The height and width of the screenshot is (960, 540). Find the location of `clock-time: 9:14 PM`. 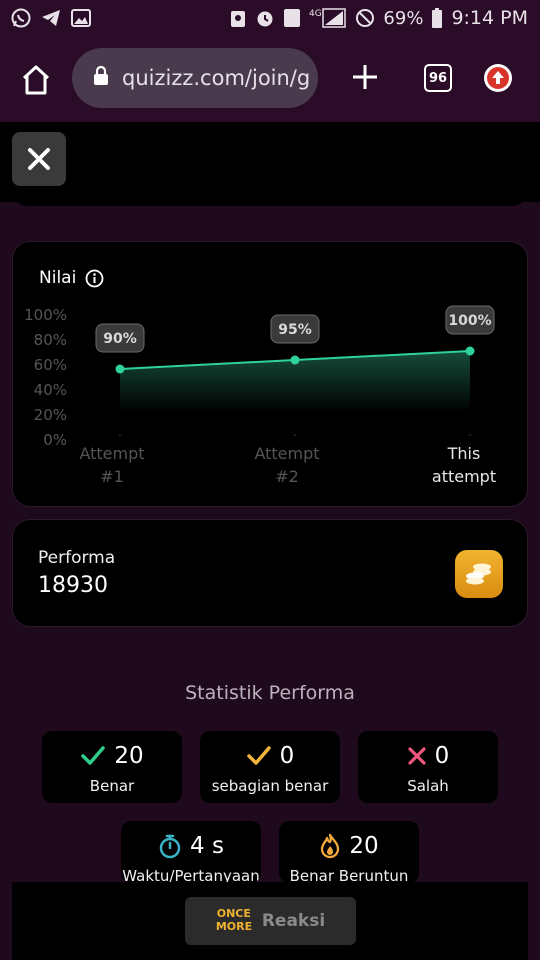

clock-time: 9:14 PM is located at coordinates (489, 18).